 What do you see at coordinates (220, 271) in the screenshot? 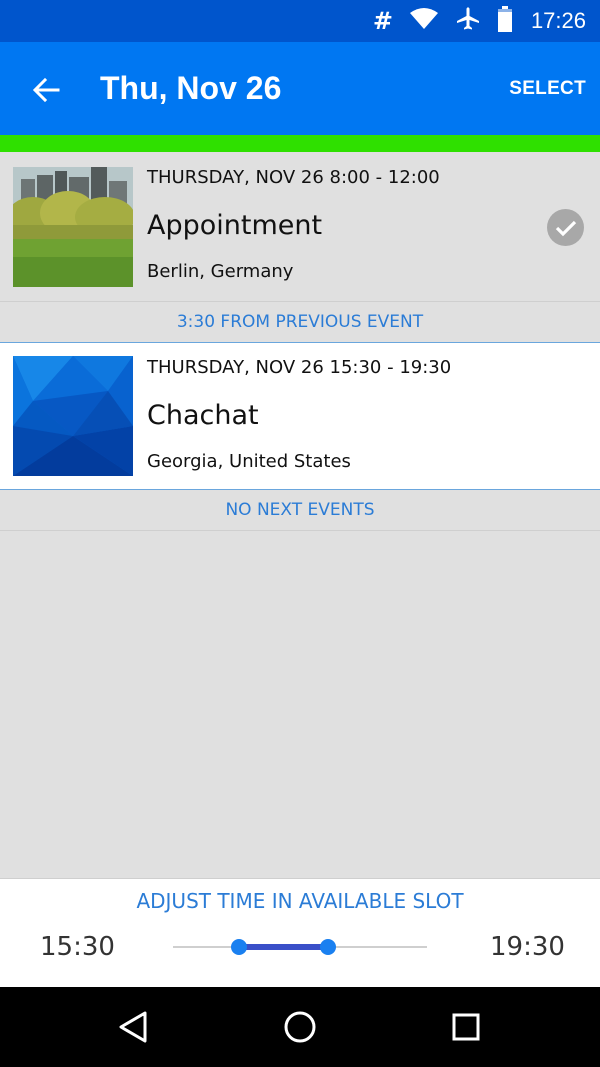
I see `event-location: Berlin, Germany` at bounding box center [220, 271].